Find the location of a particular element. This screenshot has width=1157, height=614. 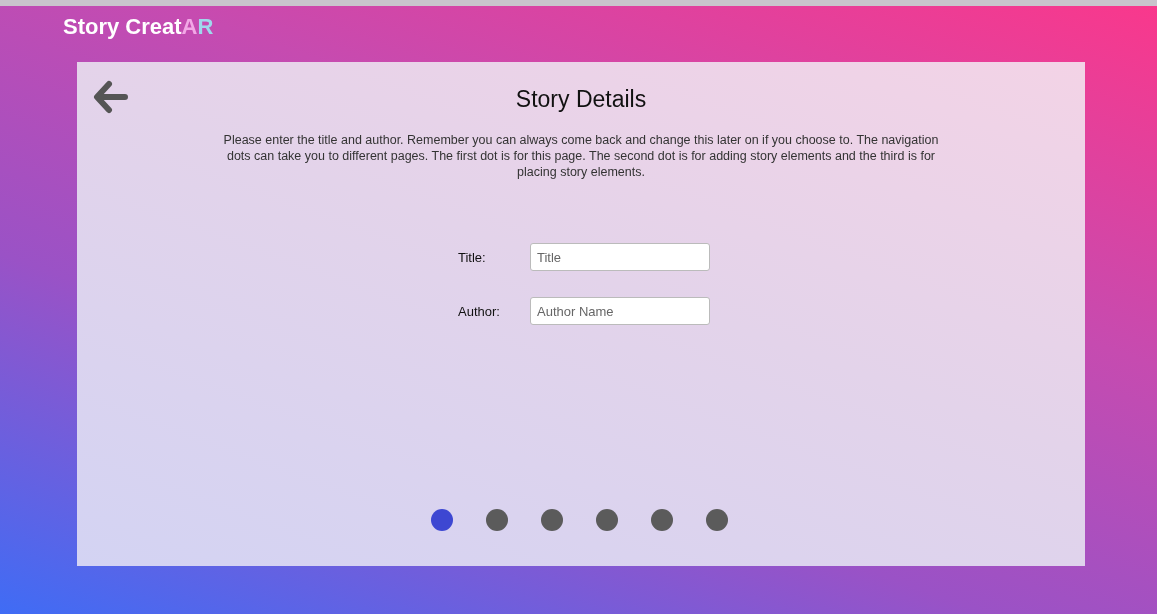

text-field: Author Name is located at coordinates (620, 311).